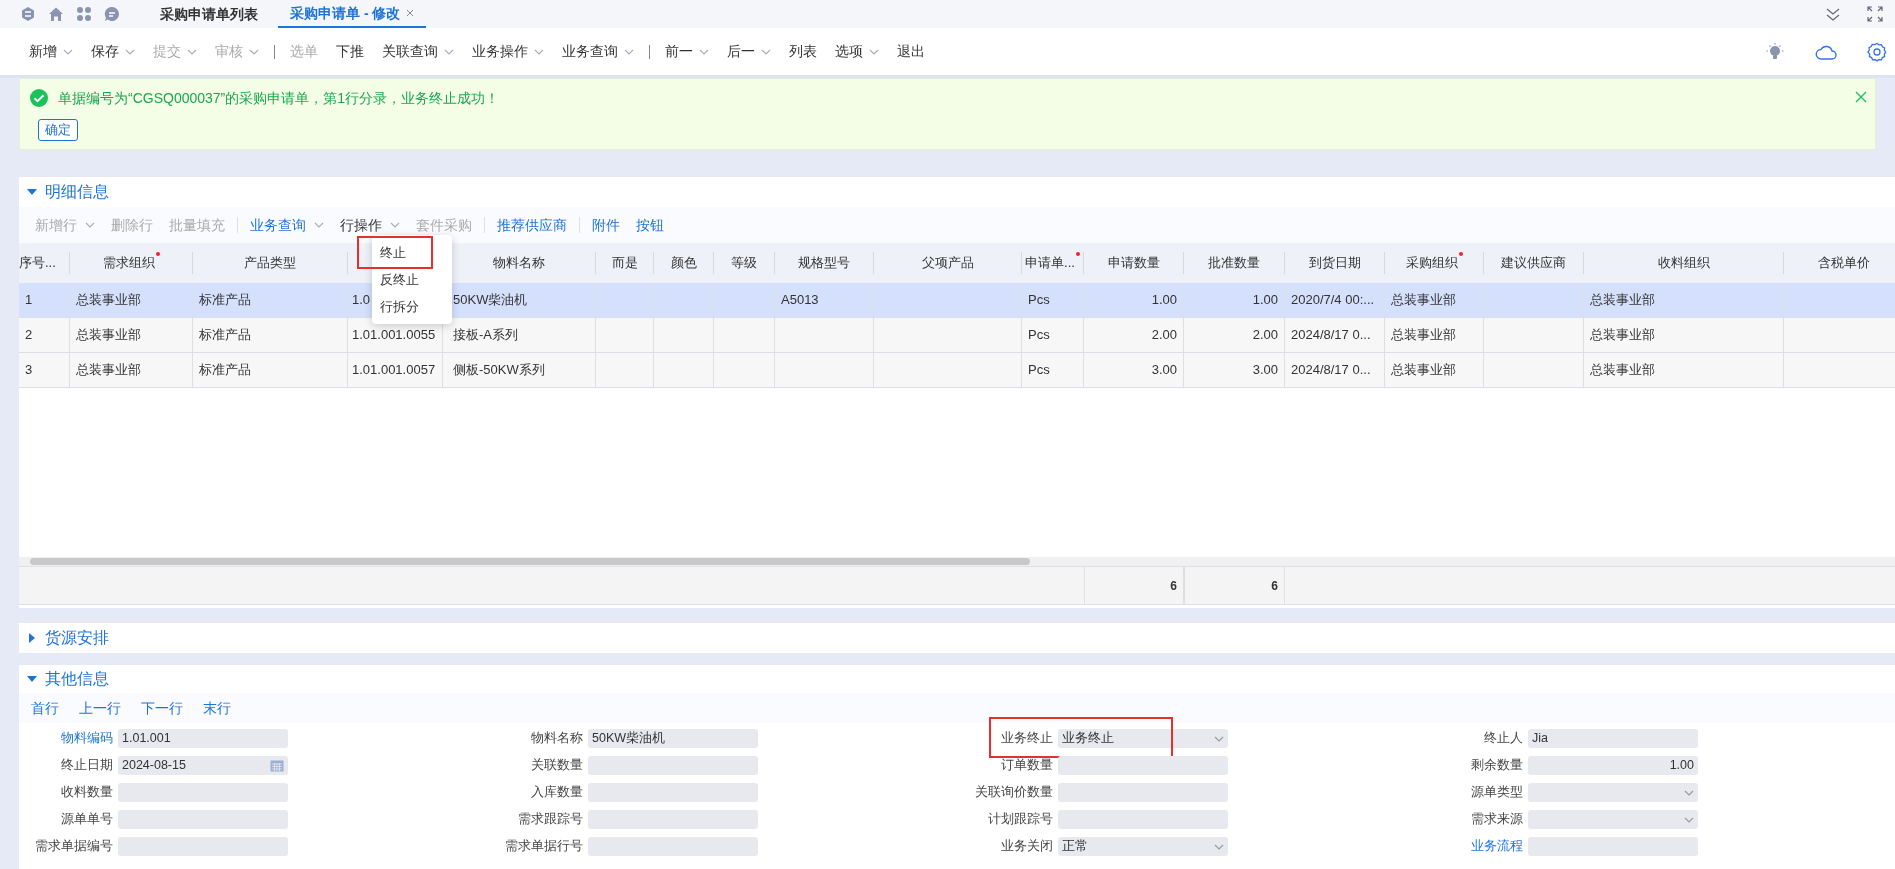 The width and height of the screenshot is (1895, 869). Describe the element at coordinates (957, 561) in the screenshot. I see `horizontal-scrollbar` at that location.